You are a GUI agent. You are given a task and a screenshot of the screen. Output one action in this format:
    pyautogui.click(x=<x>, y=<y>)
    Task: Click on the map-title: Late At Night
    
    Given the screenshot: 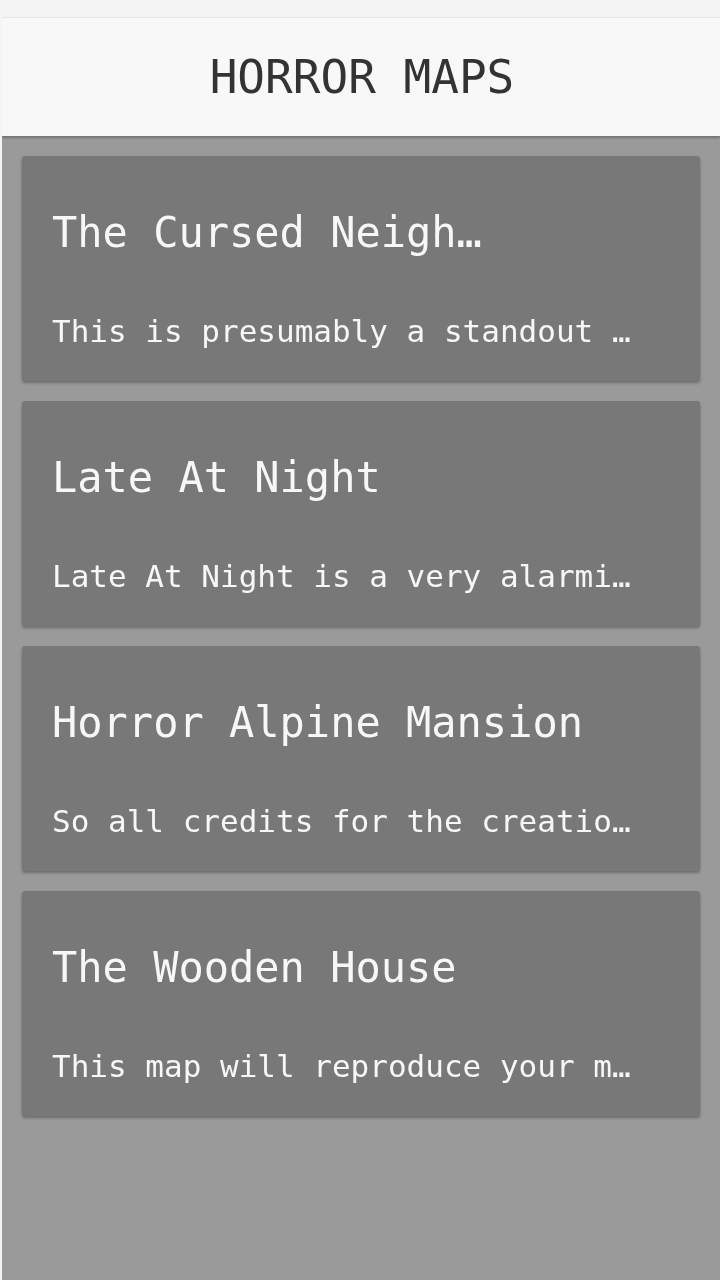 What is the action you would take?
    pyautogui.click(x=216, y=478)
    